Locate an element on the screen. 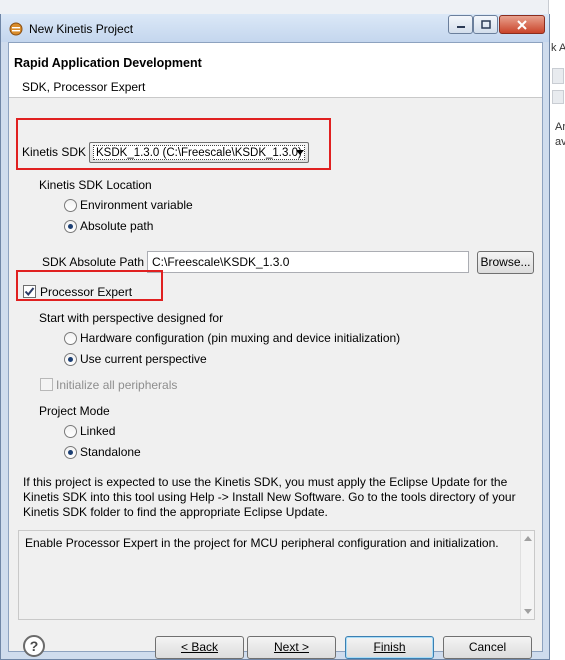 Image resolution: width=565 pixels, height=660 pixels. processor-expert-checkbox is located at coordinates (29, 291).